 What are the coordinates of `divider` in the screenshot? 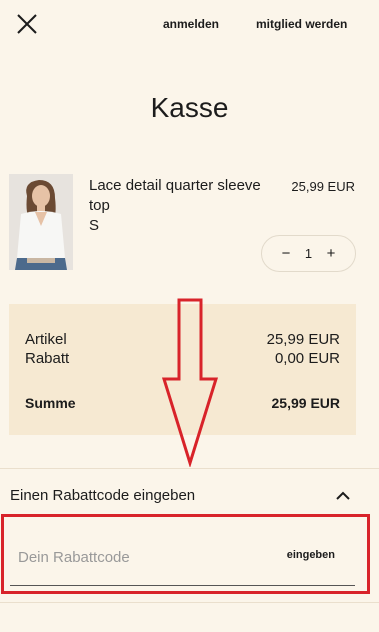 It's located at (189, 602).